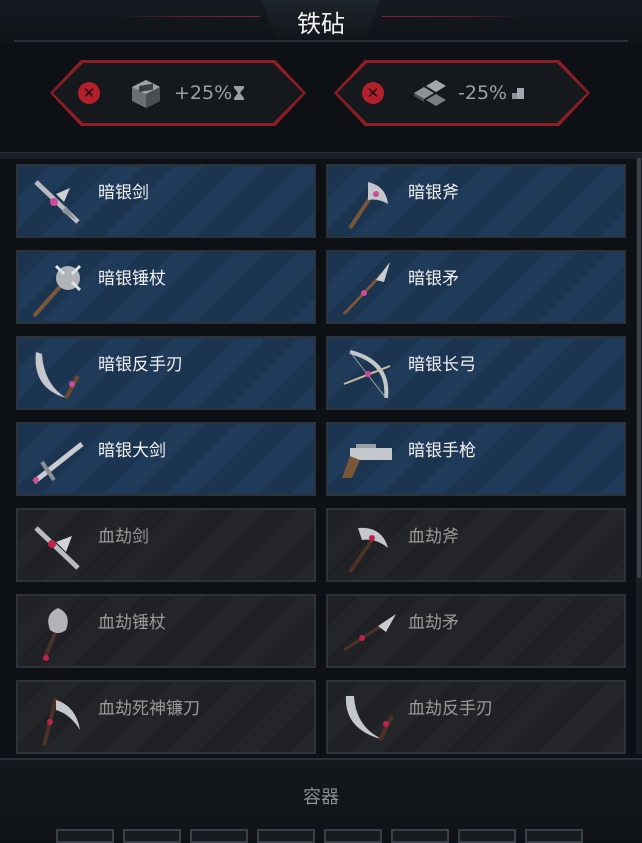 The height and width of the screenshot is (843, 642). I want to click on weapon-card: 暗银反手刃, so click(166, 373).